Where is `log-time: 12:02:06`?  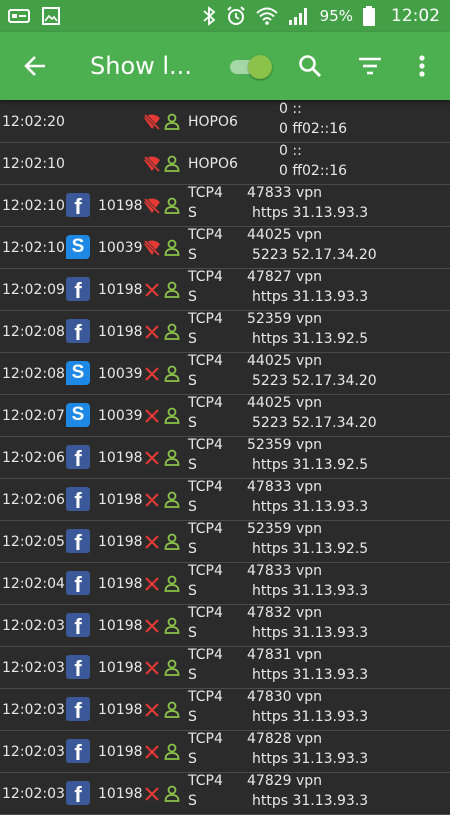 log-time: 12:02:06 is located at coordinates (33, 458).